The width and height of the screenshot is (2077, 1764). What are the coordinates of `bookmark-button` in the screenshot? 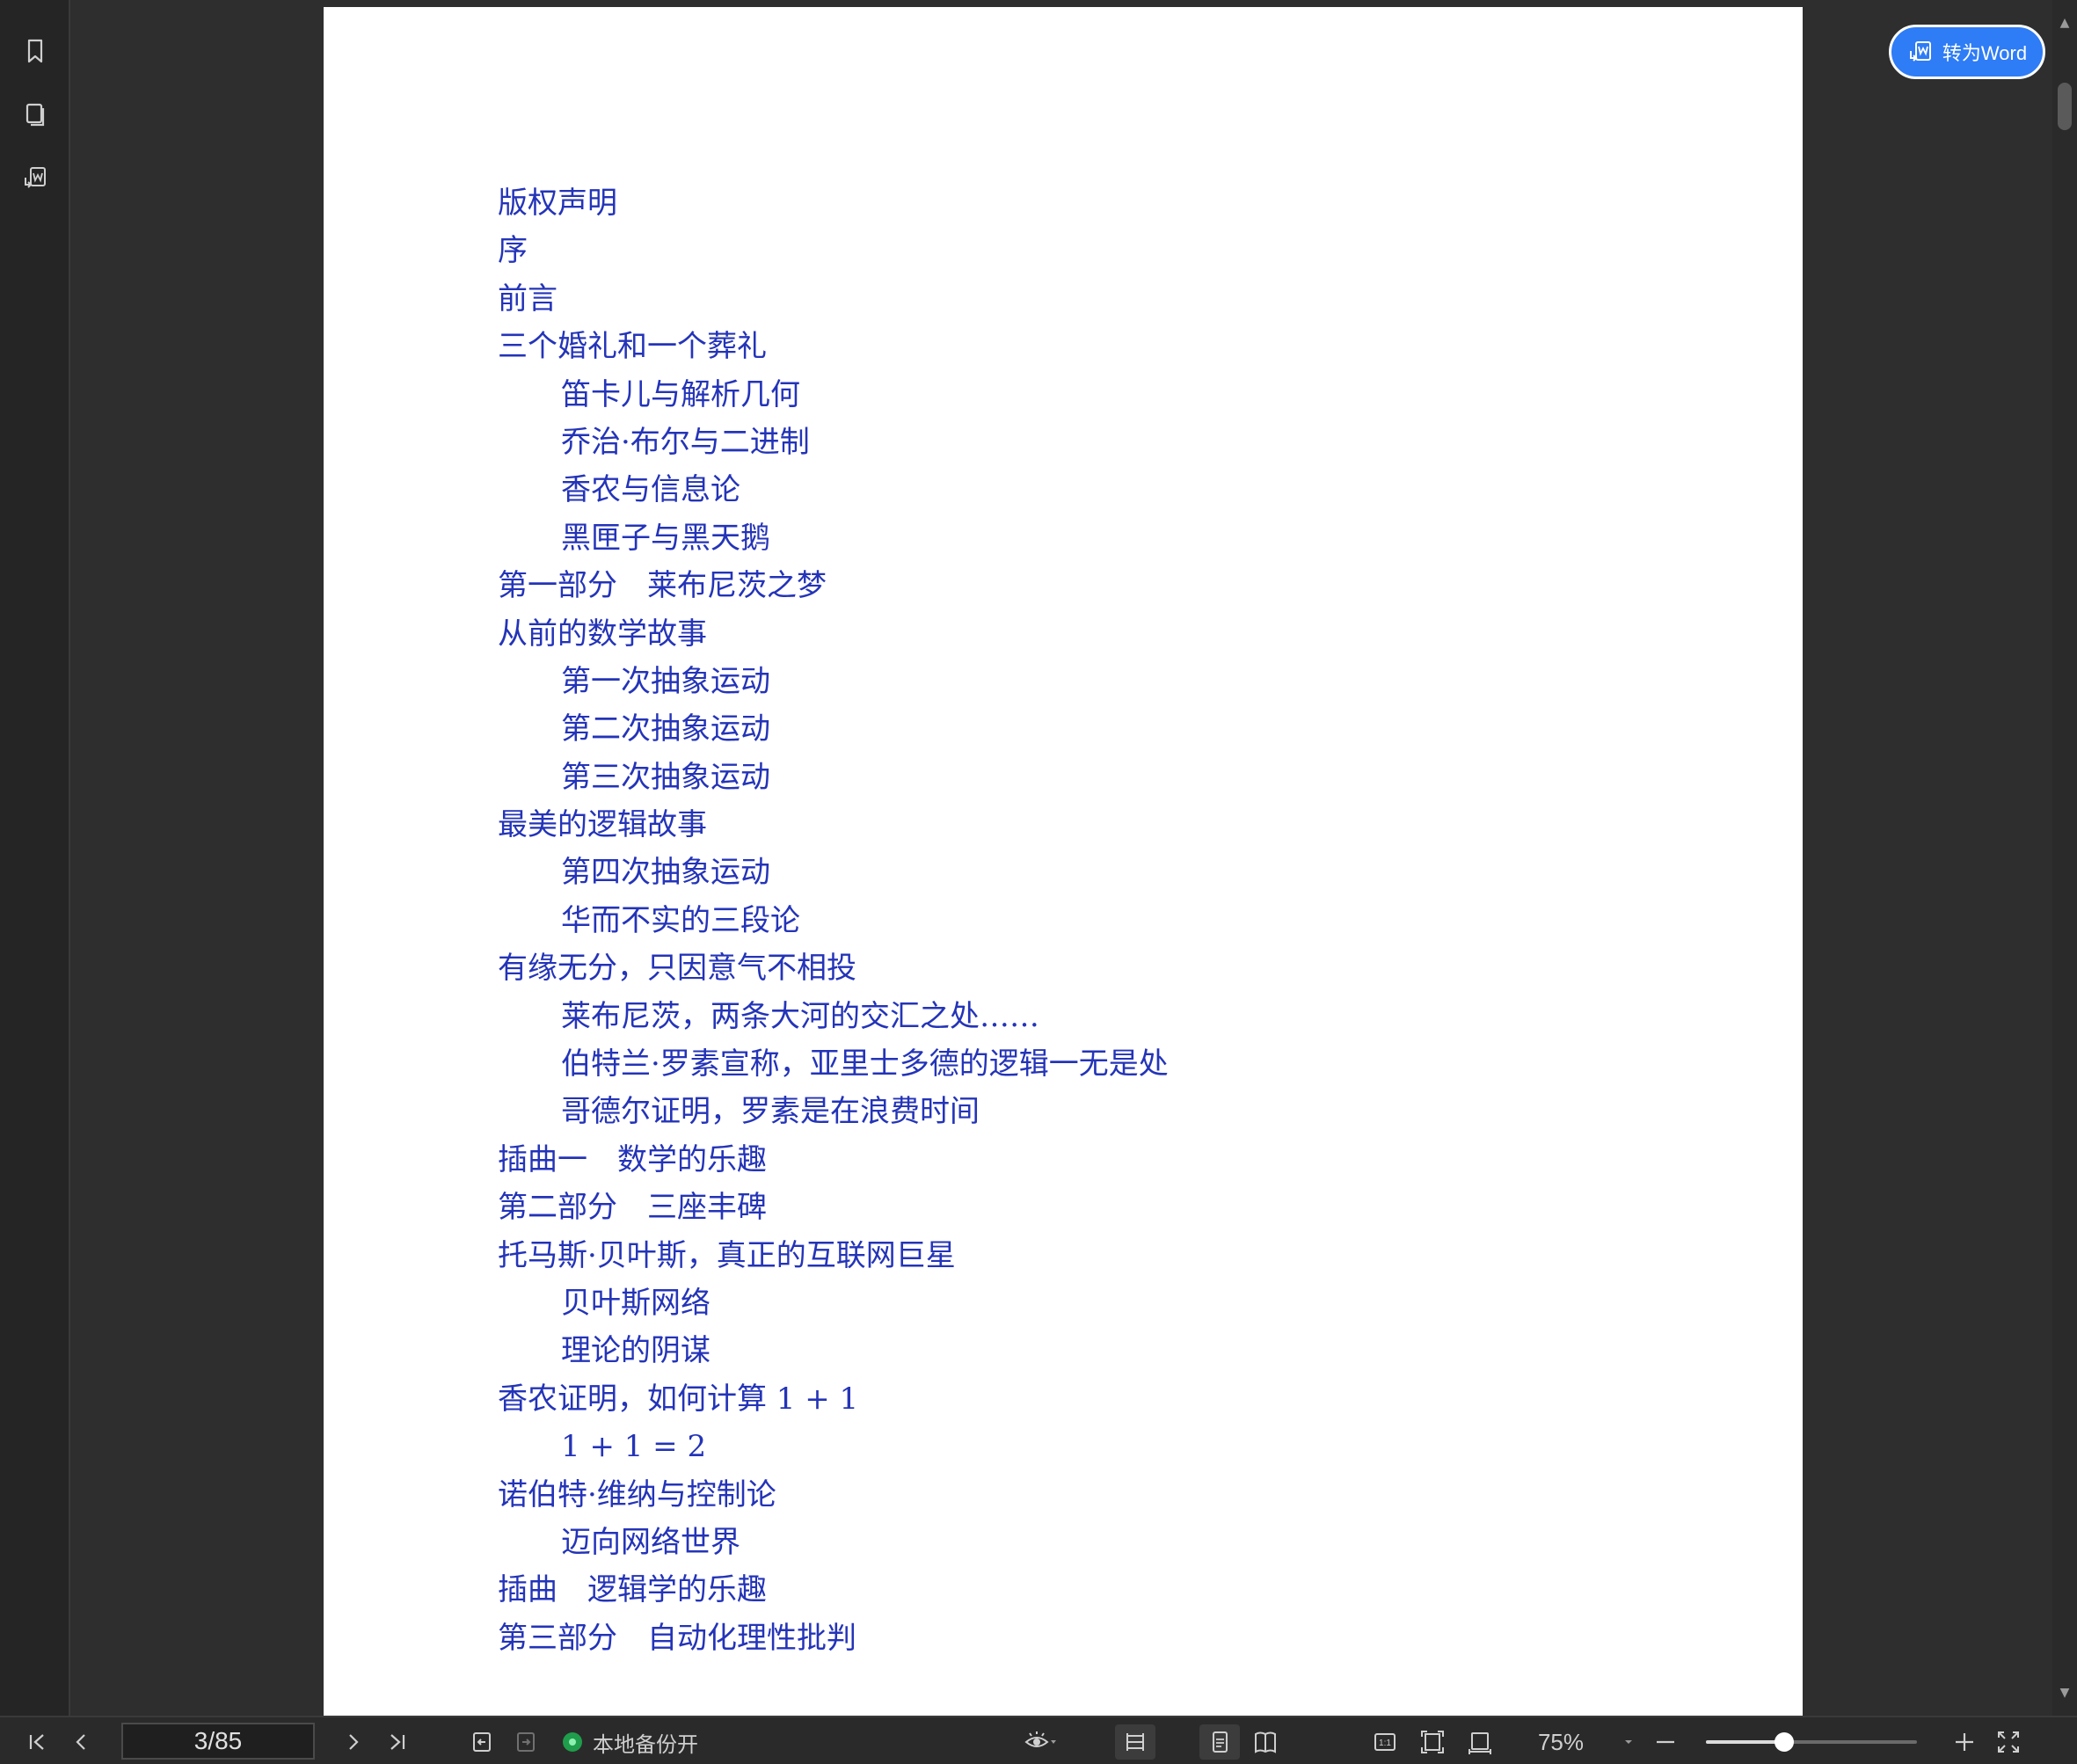 It's located at (35, 51).